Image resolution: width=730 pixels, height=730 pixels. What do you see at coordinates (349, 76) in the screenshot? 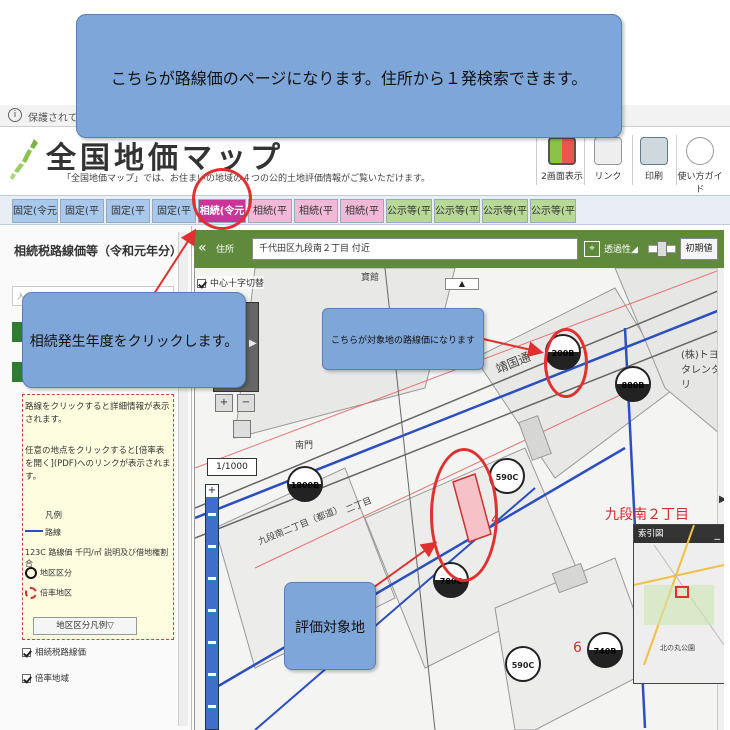
I see `callout-page-intro: こちらが路線価のページになります。住所から１発検索できます。` at bounding box center [349, 76].